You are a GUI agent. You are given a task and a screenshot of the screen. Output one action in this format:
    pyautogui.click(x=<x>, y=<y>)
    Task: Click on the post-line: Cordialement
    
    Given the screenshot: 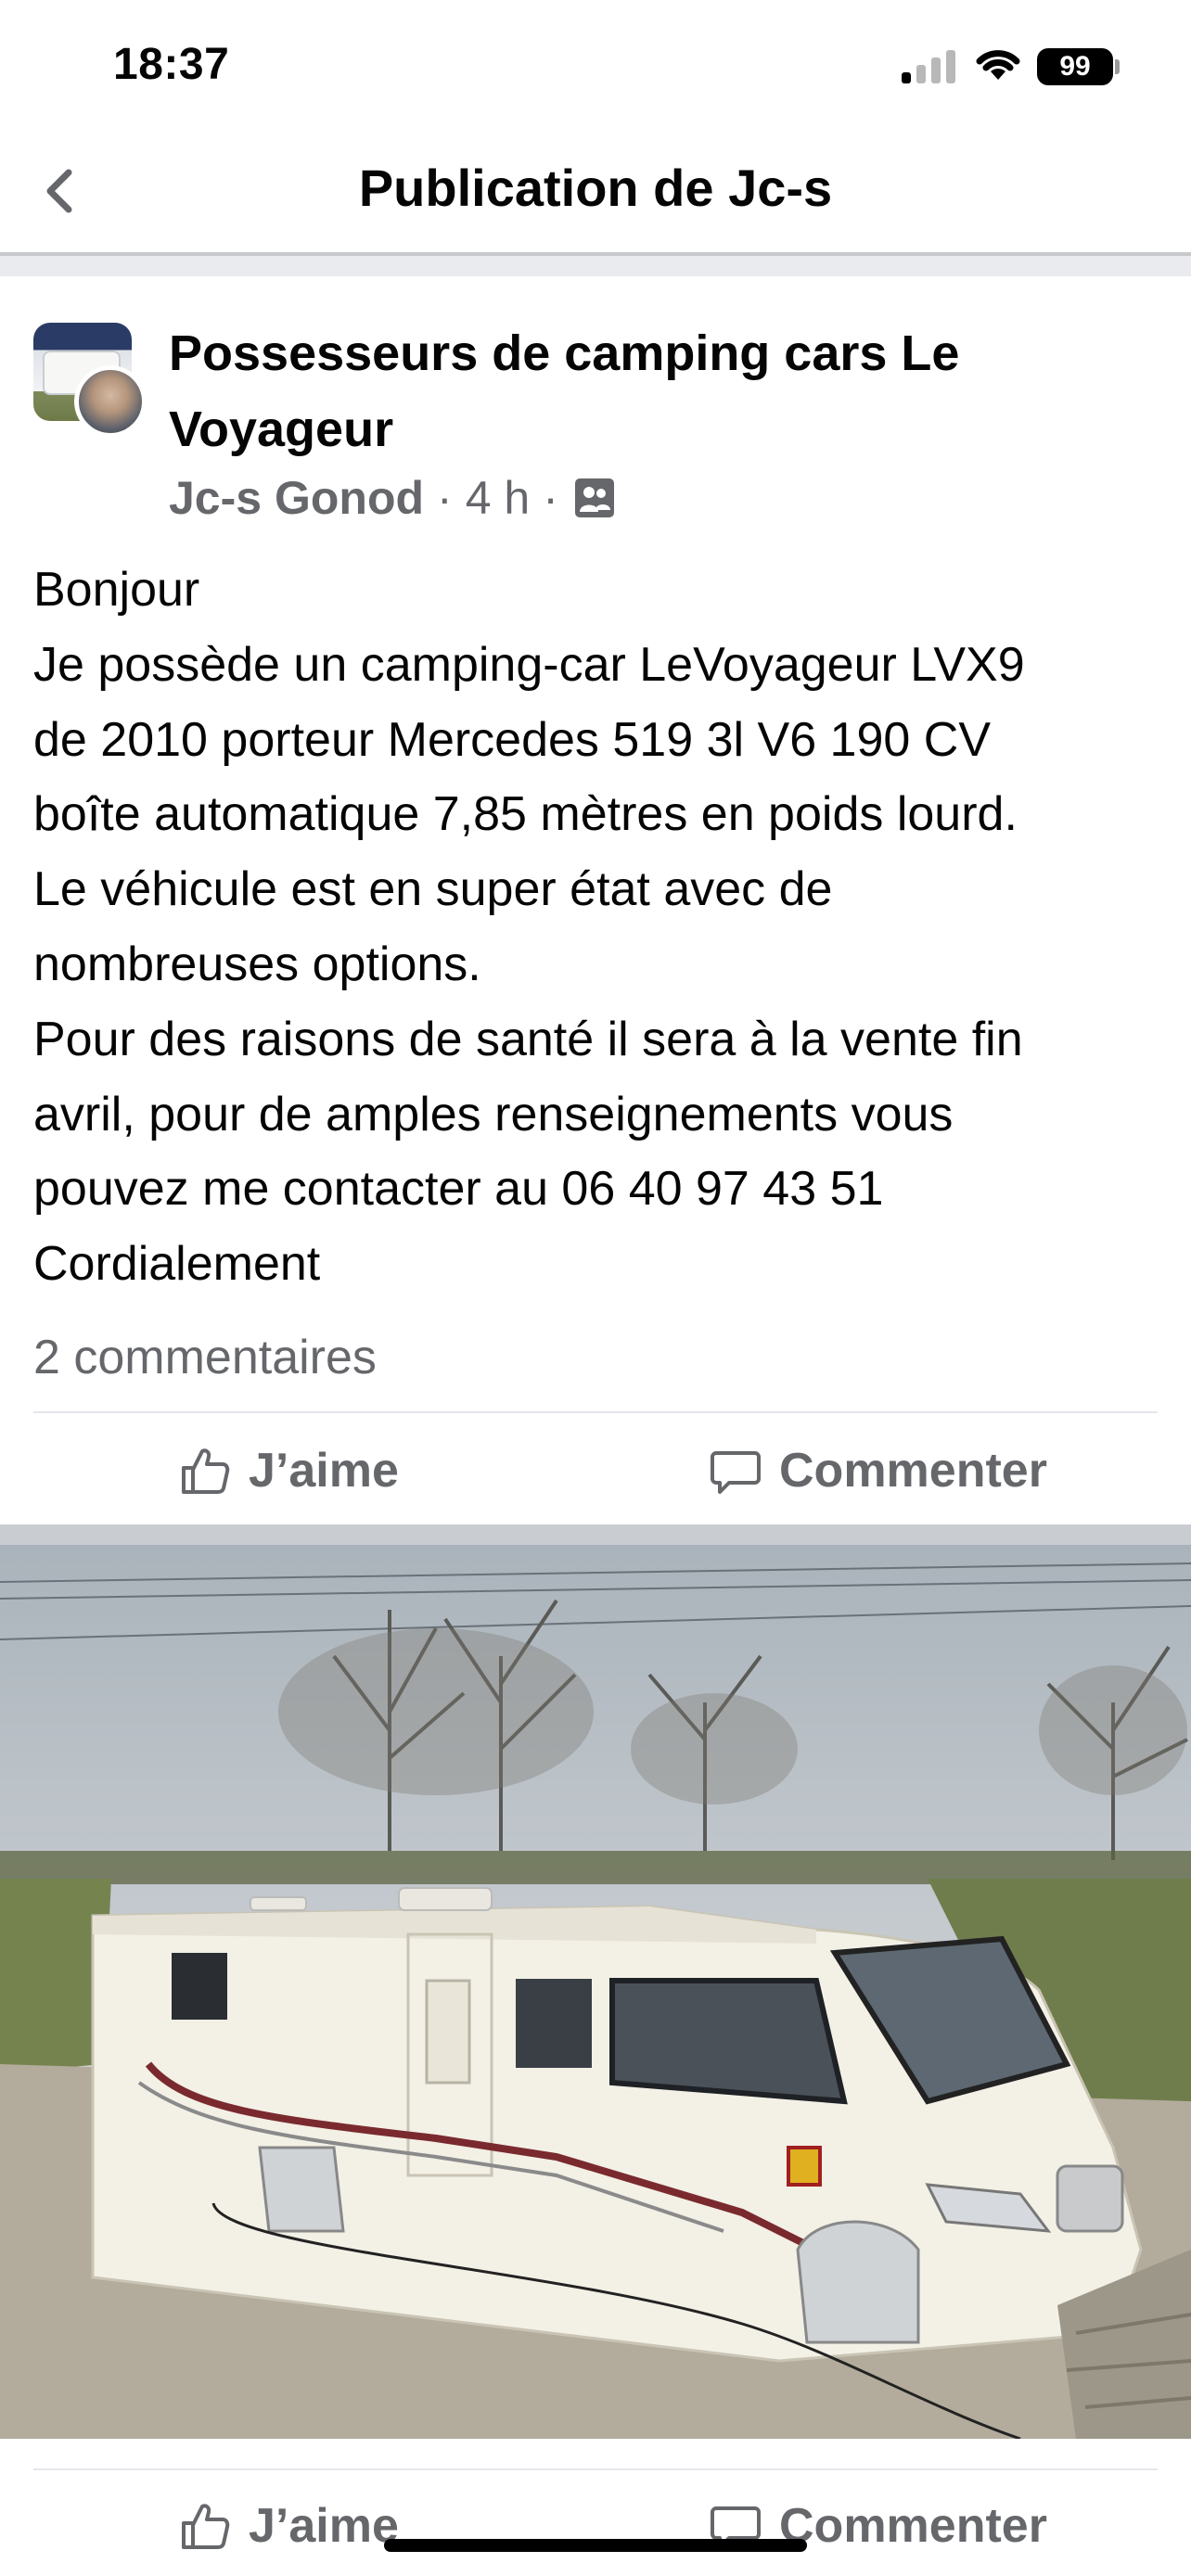 What is the action you would take?
    pyautogui.click(x=177, y=1264)
    